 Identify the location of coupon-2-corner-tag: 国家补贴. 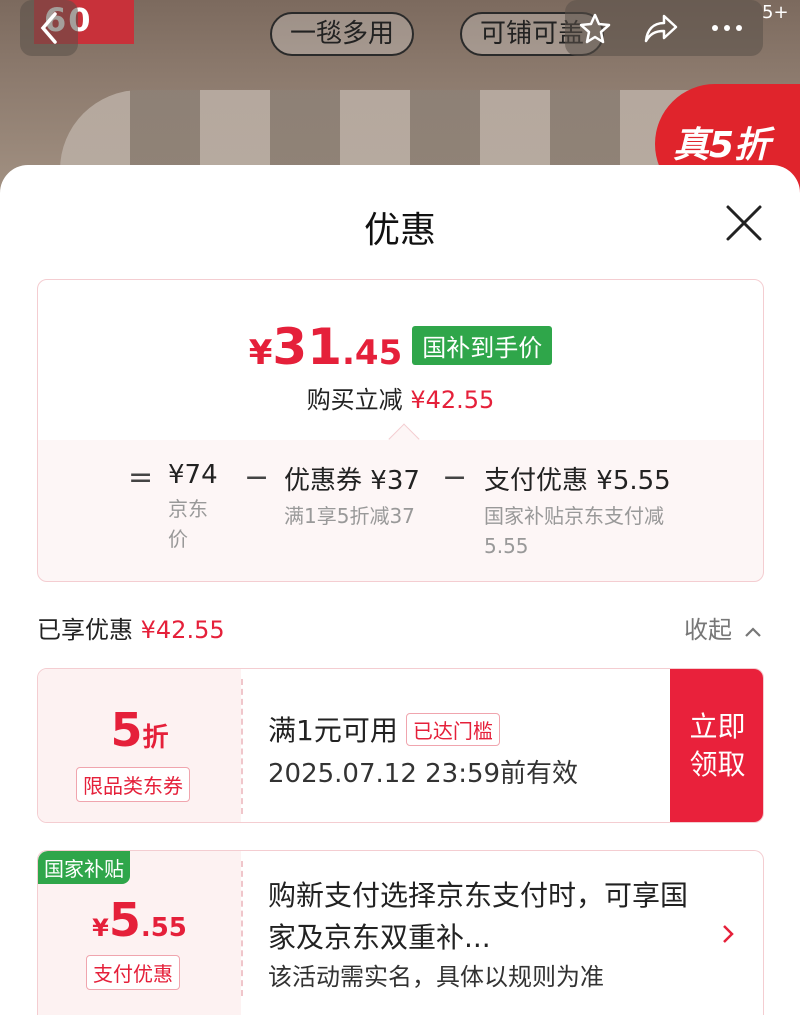
(84, 867).